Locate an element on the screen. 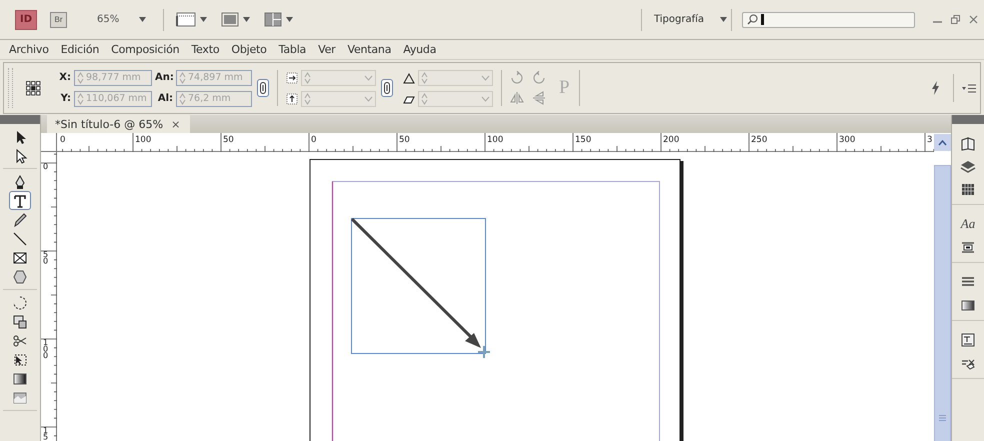 The width and height of the screenshot is (984, 441). scroll-up-button is located at coordinates (942, 142).